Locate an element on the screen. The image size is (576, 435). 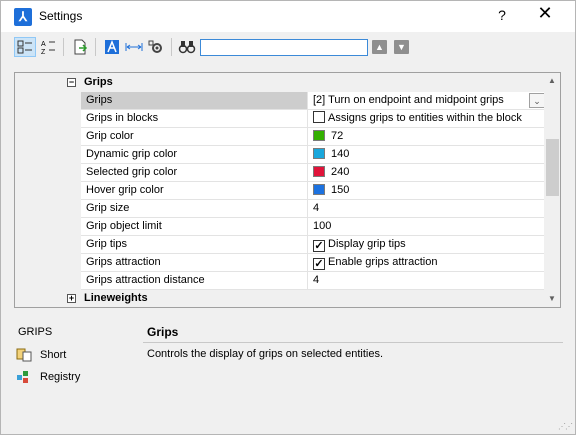
find-button is located at coordinates (187, 47).